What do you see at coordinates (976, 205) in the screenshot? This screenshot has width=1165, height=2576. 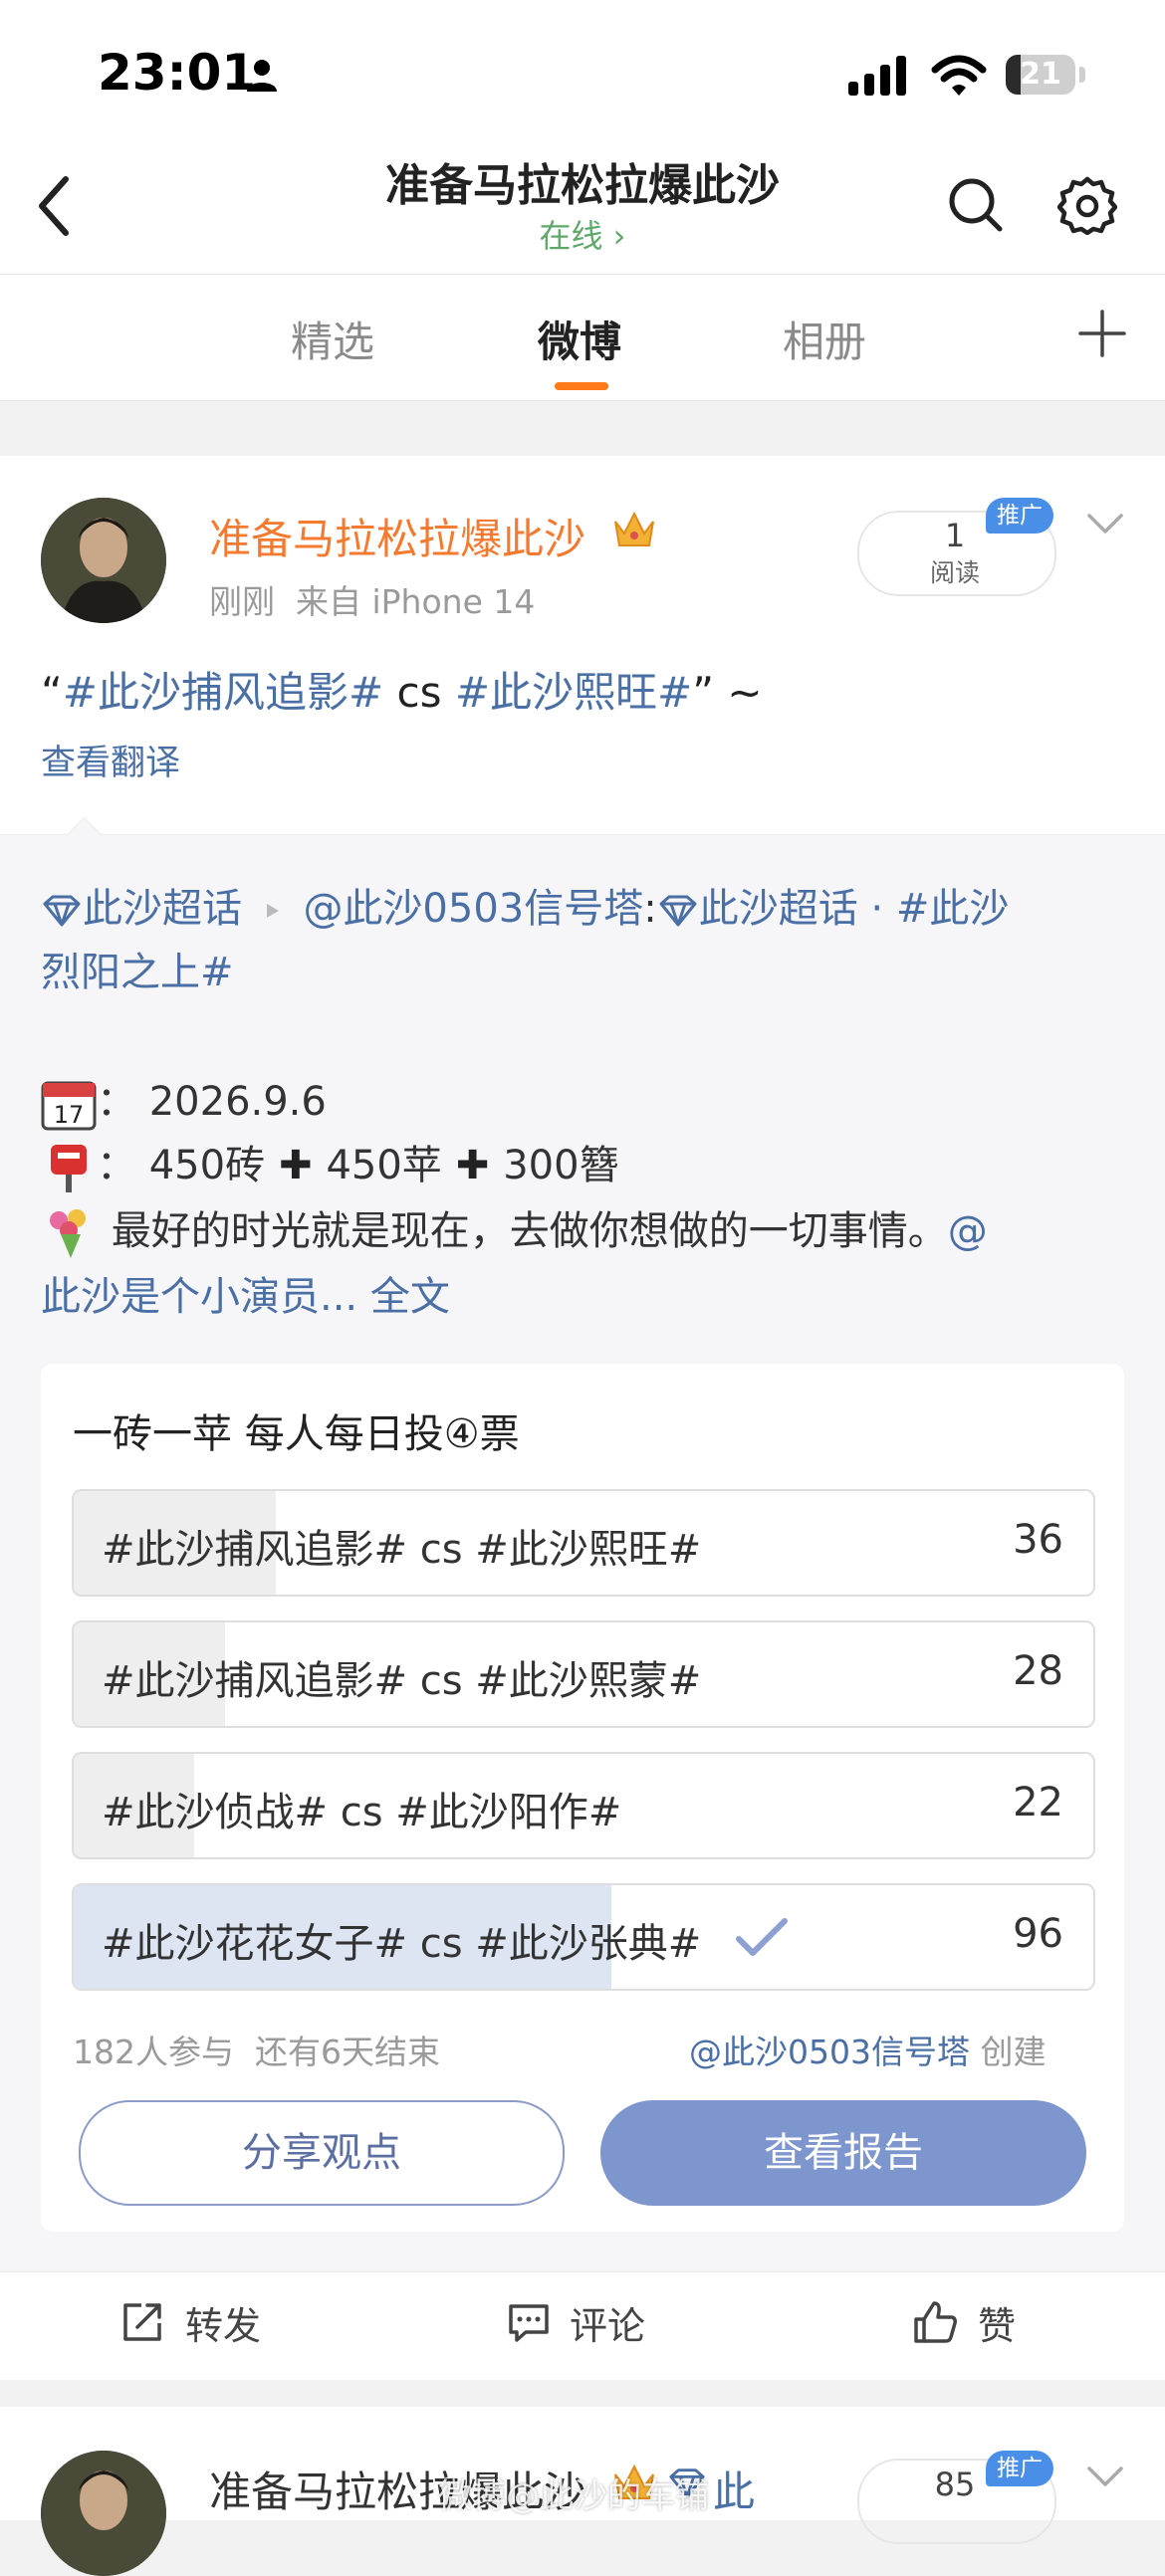 I see `search-icon` at bounding box center [976, 205].